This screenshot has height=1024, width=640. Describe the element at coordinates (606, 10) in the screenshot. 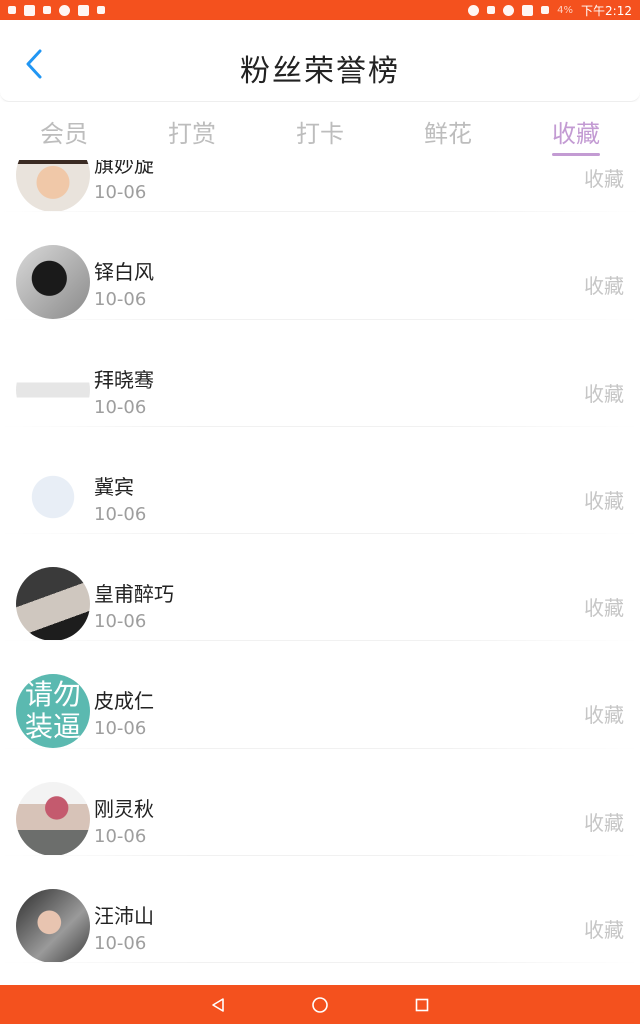

I see `clock: 下午2:12` at that location.